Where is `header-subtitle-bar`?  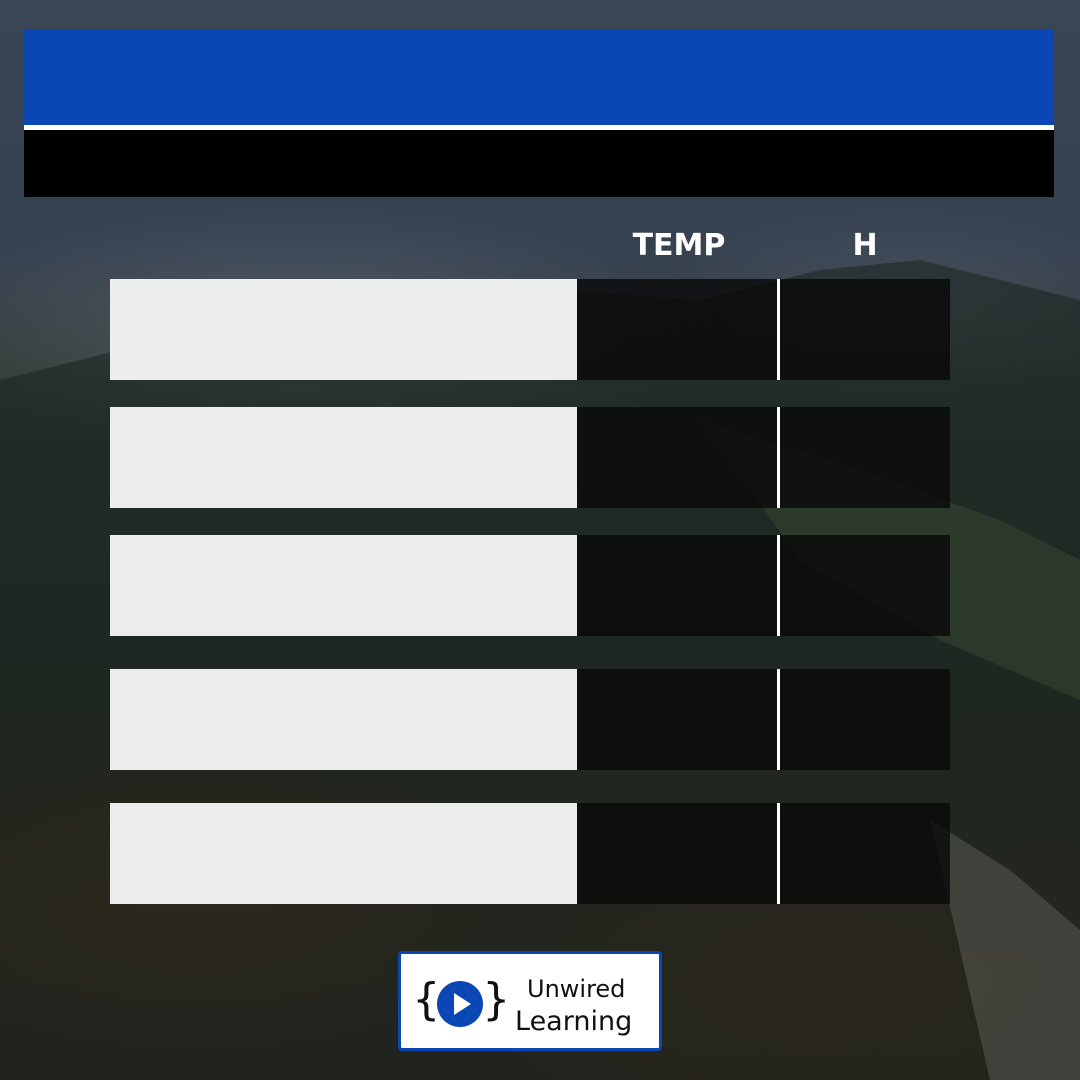
header-subtitle-bar is located at coordinates (539, 163).